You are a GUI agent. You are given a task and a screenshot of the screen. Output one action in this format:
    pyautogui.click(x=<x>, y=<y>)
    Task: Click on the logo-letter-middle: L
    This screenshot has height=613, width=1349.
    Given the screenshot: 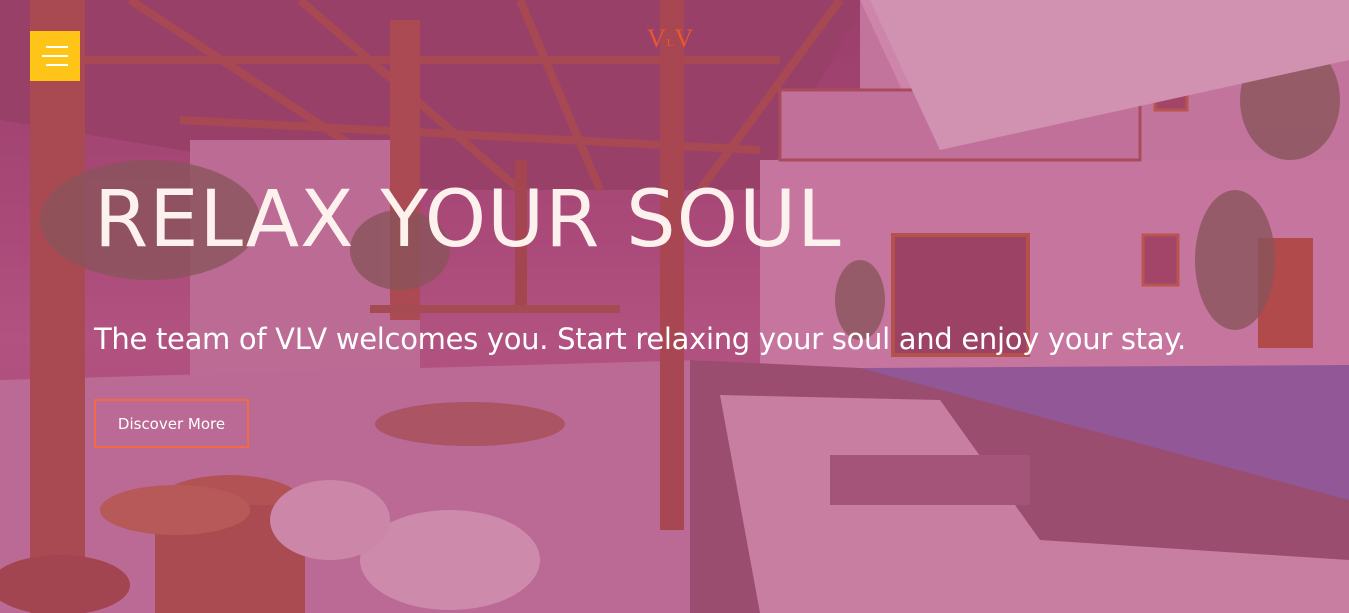 What is the action you would take?
    pyautogui.click(x=670, y=43)
    